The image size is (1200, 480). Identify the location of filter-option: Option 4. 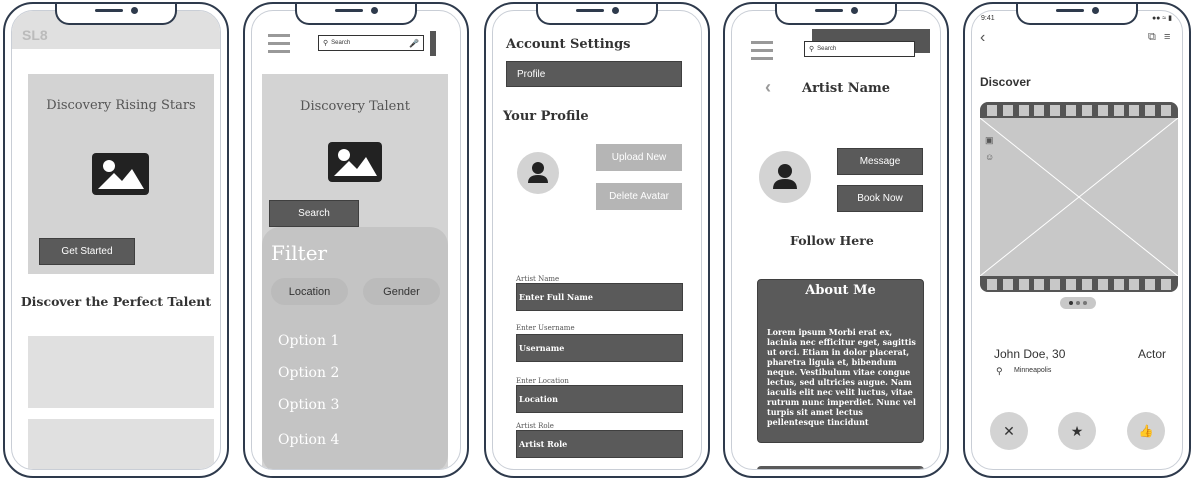
(308, 440).